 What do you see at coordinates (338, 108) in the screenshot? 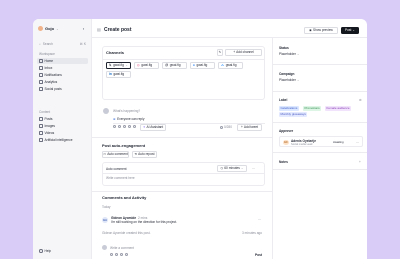
I see `label-tag: Female audience` at bounding box center [338, 108].